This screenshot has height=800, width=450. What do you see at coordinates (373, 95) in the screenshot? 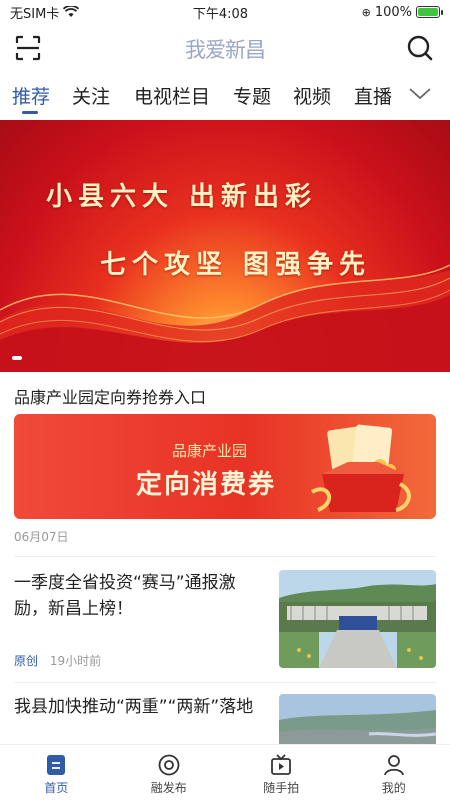
I see `tab-live: 直播` at bounding box center [373, 95].